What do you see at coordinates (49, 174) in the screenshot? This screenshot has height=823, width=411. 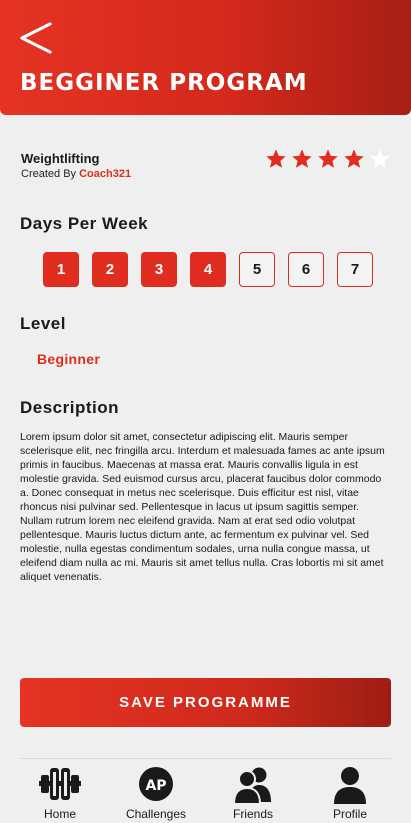 I see `created-by-label: Created By` at bounding box center [49, 174].